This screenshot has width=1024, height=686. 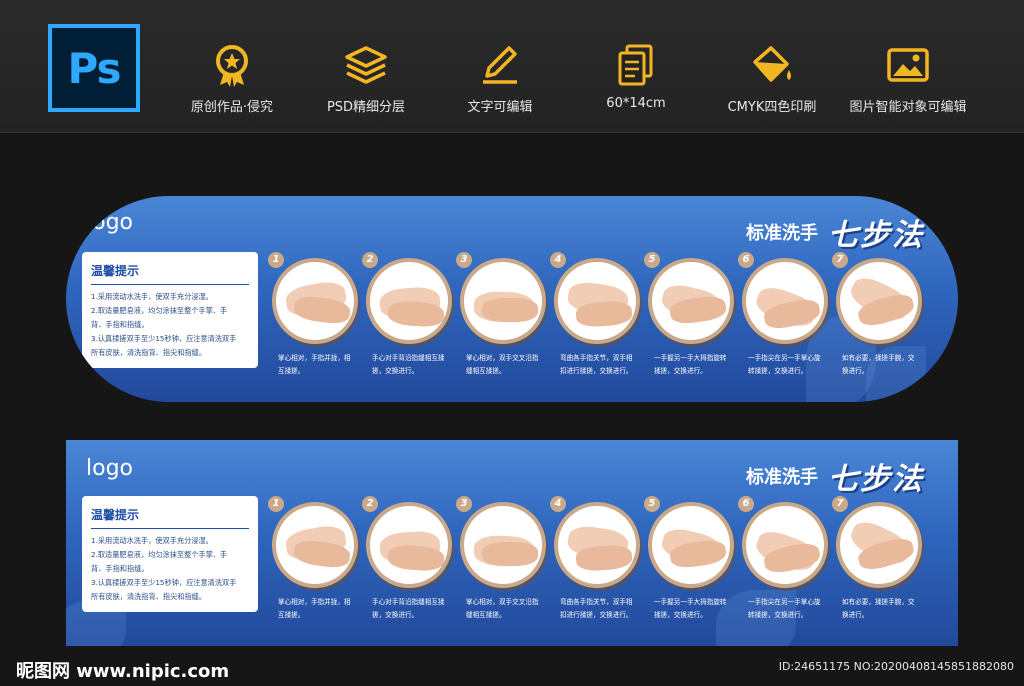 What do you see at coordinates (908, 107) in the screenshot?
I see `feature-label: 图片智能对象可编辑` at bounding box center [908, 107].